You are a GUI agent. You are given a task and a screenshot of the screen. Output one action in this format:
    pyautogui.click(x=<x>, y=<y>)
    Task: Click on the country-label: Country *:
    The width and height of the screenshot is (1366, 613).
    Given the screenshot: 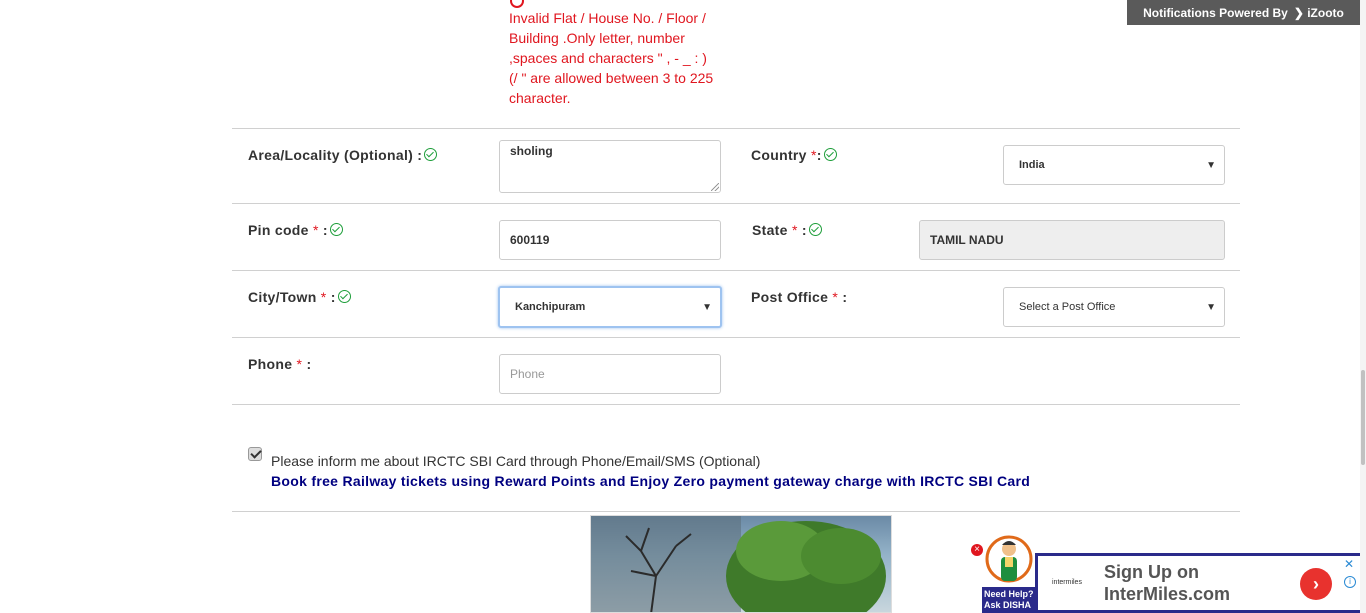 What is the action you would take?
    pyautogui.click(x=794, y=155)
    